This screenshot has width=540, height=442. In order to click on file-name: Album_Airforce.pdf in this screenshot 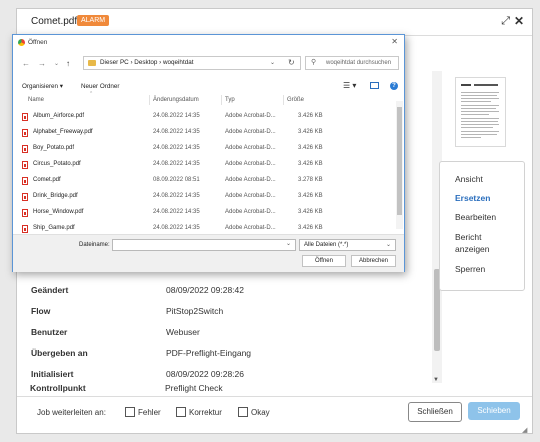, I will do `click(58, 116)`.